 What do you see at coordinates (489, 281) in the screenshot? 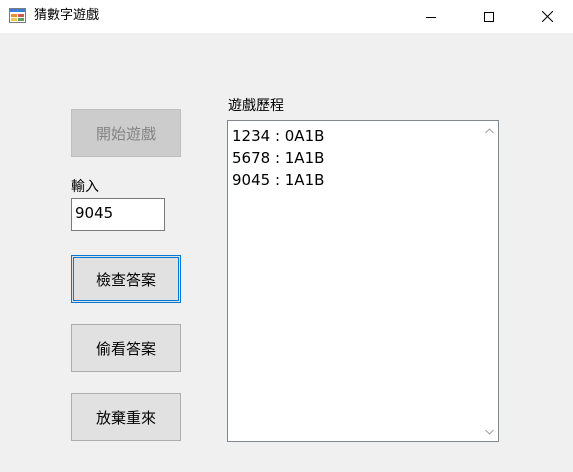
I see `vertical-scrollbar` at bounding box center [489, 281].